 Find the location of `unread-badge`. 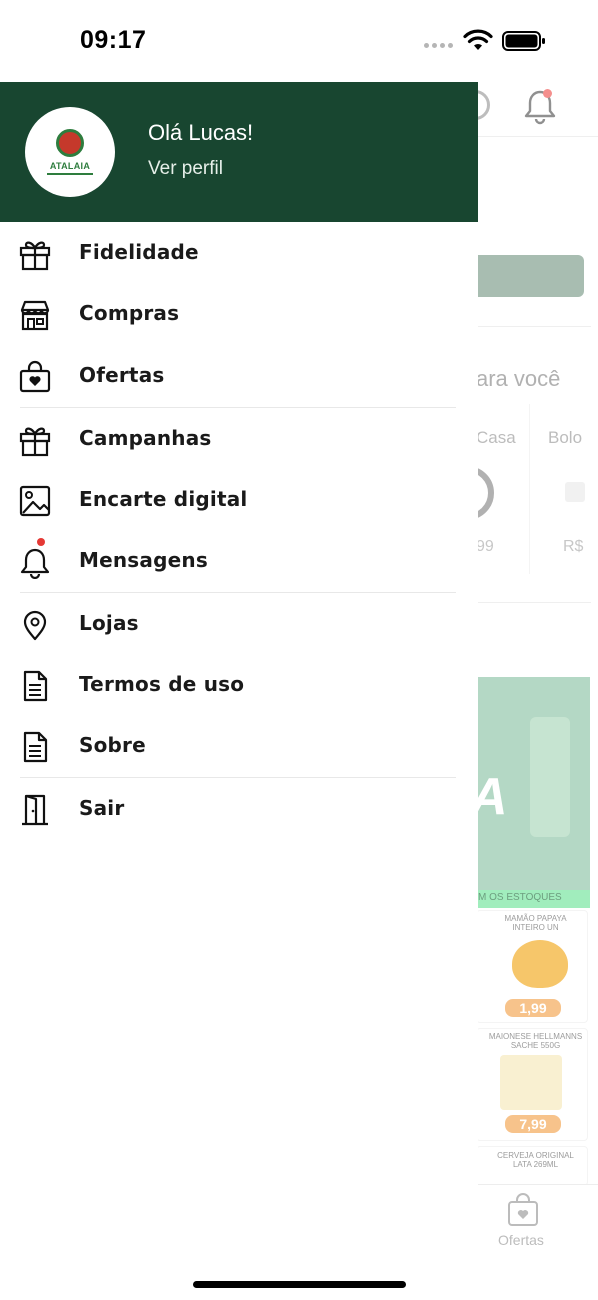

unread-badge is located at coordinates (41, 542).